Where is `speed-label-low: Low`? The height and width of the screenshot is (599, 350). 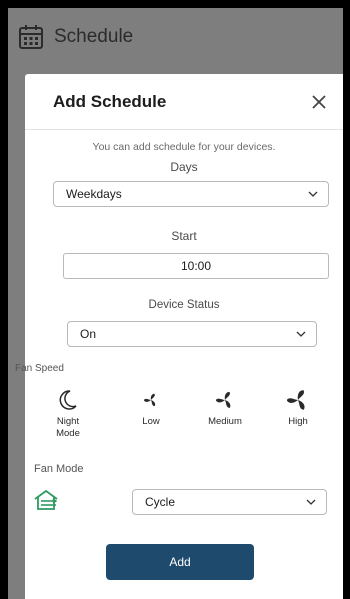
speed-label-low: Low is located at coordinates (151, 421).